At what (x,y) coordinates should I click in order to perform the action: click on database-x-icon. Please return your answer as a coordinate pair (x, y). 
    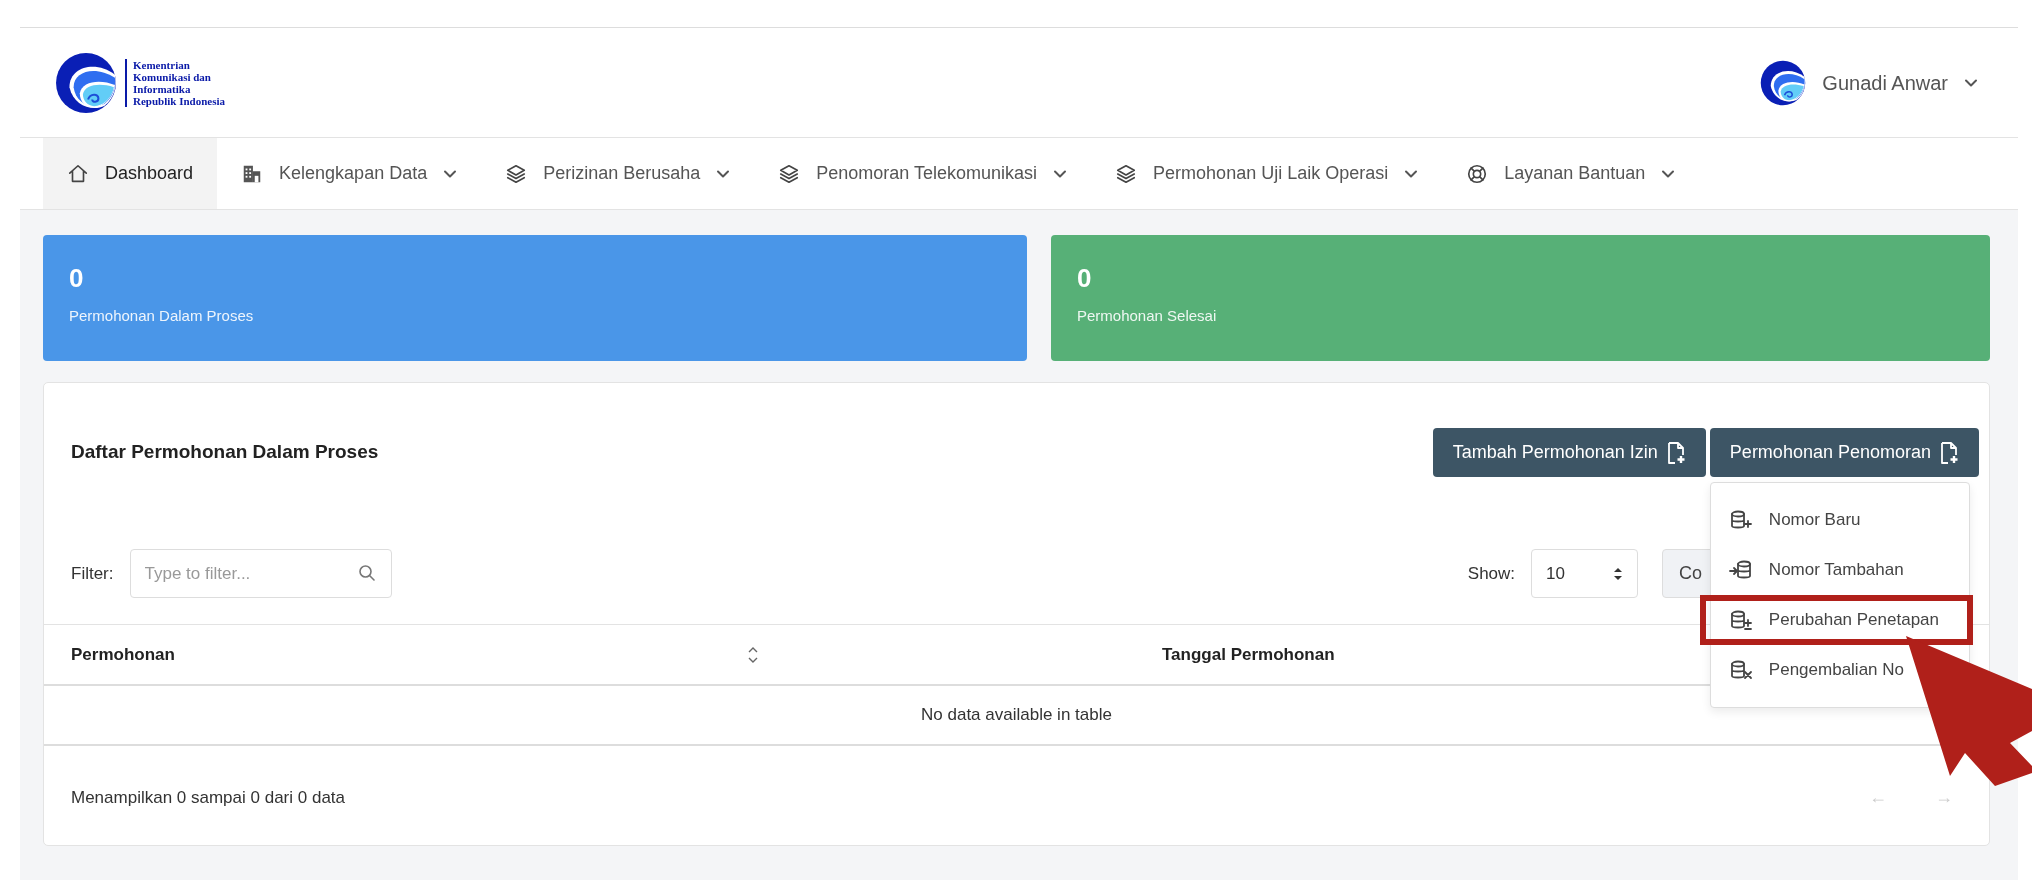
    Looking at the image, I should click on (1740, 670).